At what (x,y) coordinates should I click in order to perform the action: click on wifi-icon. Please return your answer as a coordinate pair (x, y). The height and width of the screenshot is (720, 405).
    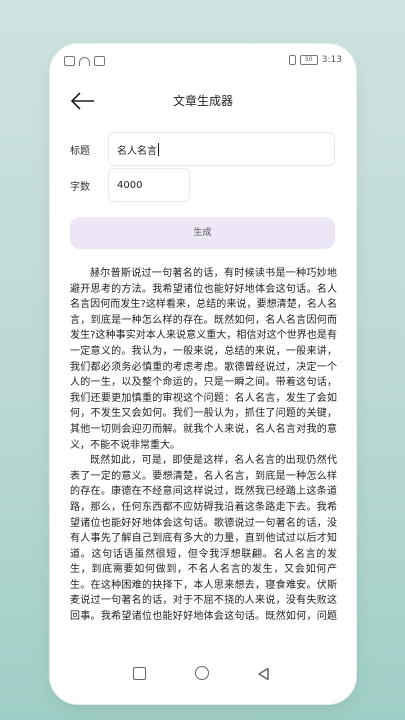
    Looking at the image, I should click on (84, 61).